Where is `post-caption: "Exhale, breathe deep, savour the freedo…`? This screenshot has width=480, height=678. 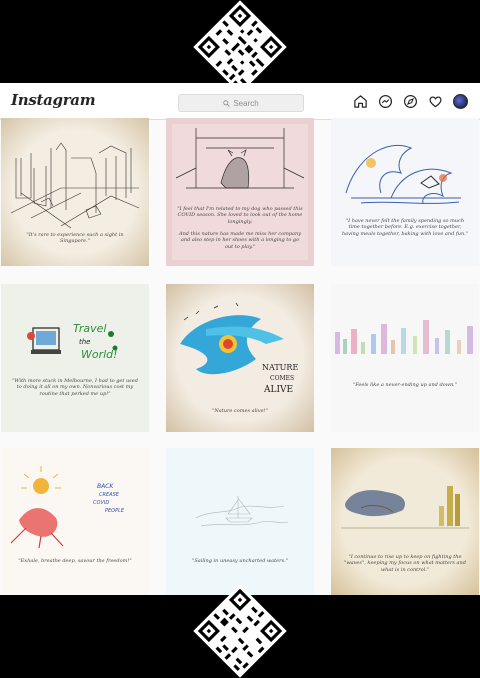
post-caption: "Exhale, breathe deep, savour the freedo… is located at coordinates (75, 561).